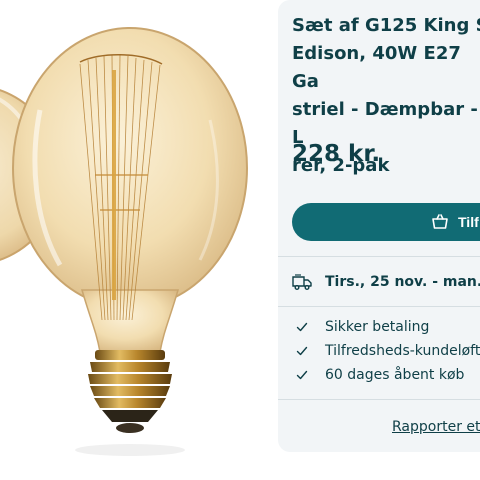 This screenshot has height=480, width=480. What do you see at coordinates (402, 351) in the screenshot?
I see `benefit-label: Tilfredsheds-kundeløfte` at bounding box center [402, 351].